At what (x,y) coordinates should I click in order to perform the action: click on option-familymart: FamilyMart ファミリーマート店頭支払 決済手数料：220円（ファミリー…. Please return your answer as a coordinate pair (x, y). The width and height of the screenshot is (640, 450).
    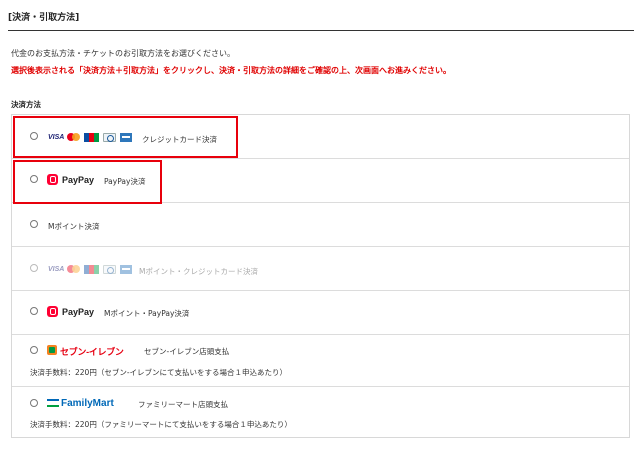
    Looking at the image, I should click on (320, 412).